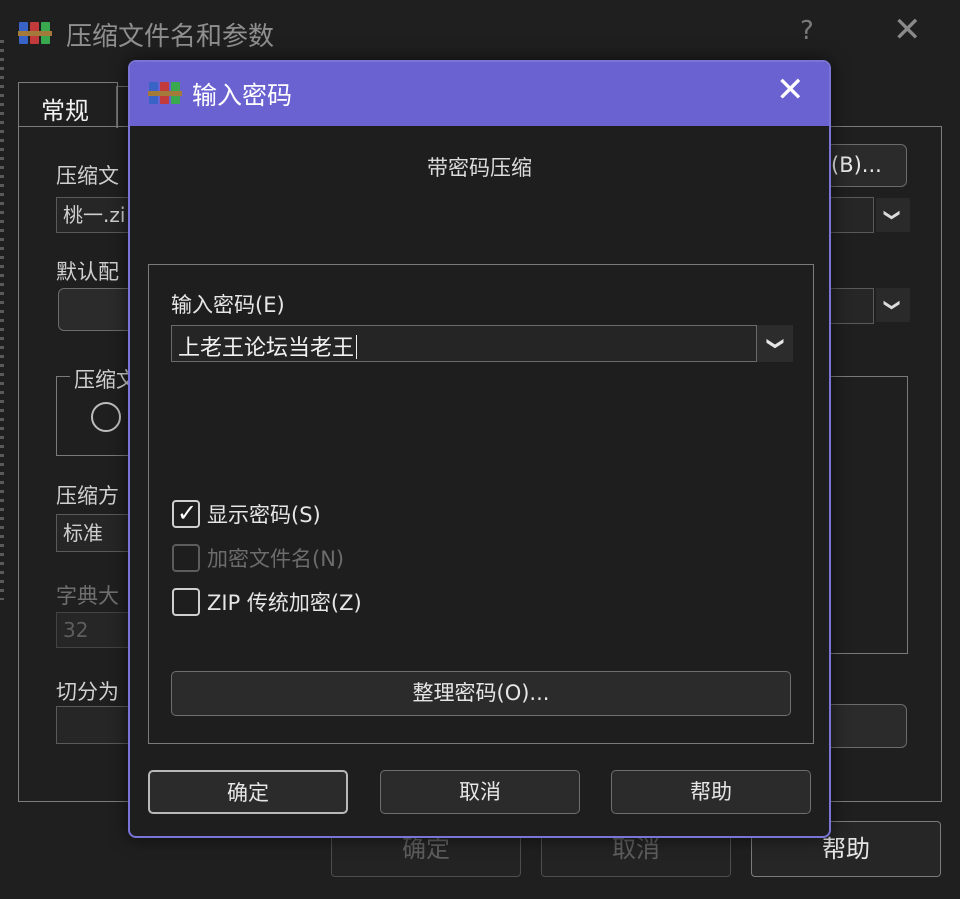 The height and width of the screenshot is (899, 960). What do you see at coordinates (893, 215) in the screenshot?
I see `archive-name-chevron-down-icon: ❯` at bounding box center [893, 215].